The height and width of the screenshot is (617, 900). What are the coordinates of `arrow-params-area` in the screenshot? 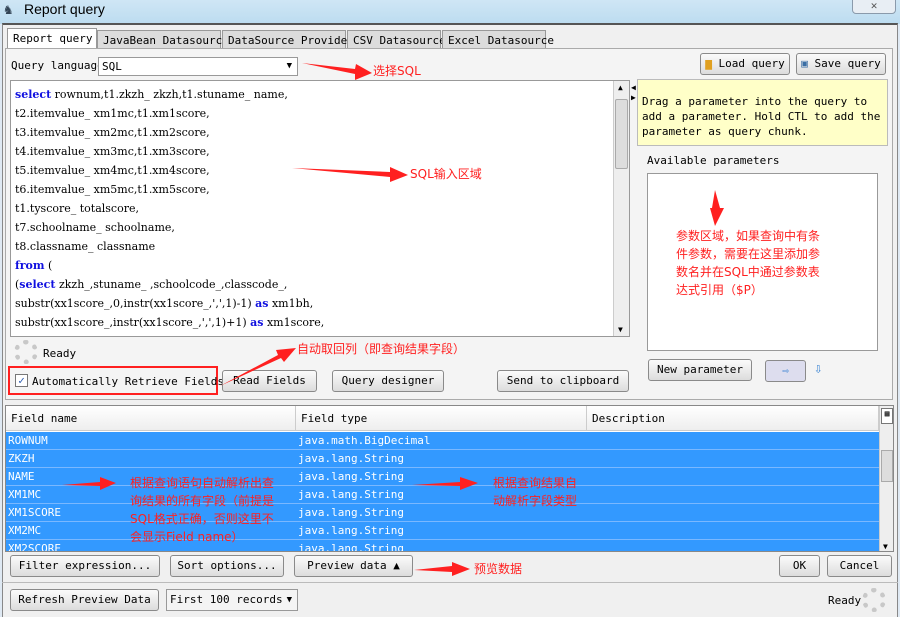 It's located at (717, 208).